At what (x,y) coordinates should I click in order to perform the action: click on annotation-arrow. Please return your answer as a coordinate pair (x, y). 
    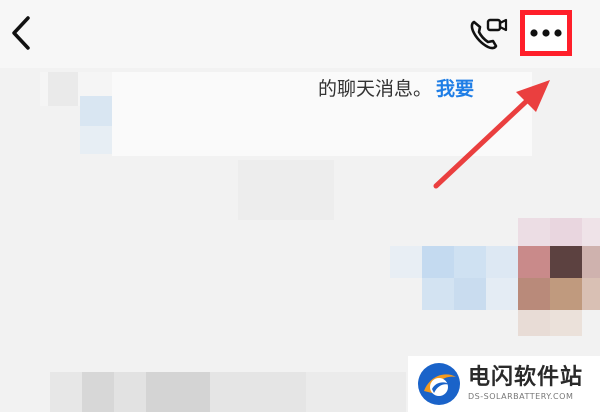
    Looking at the image, I should click on (491, 134).